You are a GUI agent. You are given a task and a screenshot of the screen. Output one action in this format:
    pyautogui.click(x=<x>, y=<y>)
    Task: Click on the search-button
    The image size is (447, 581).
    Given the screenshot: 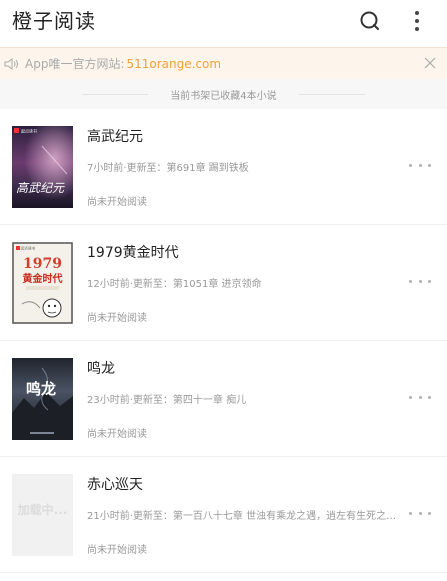 What is the action you would take?
    pyautogui.click(x=370, y=21)
    